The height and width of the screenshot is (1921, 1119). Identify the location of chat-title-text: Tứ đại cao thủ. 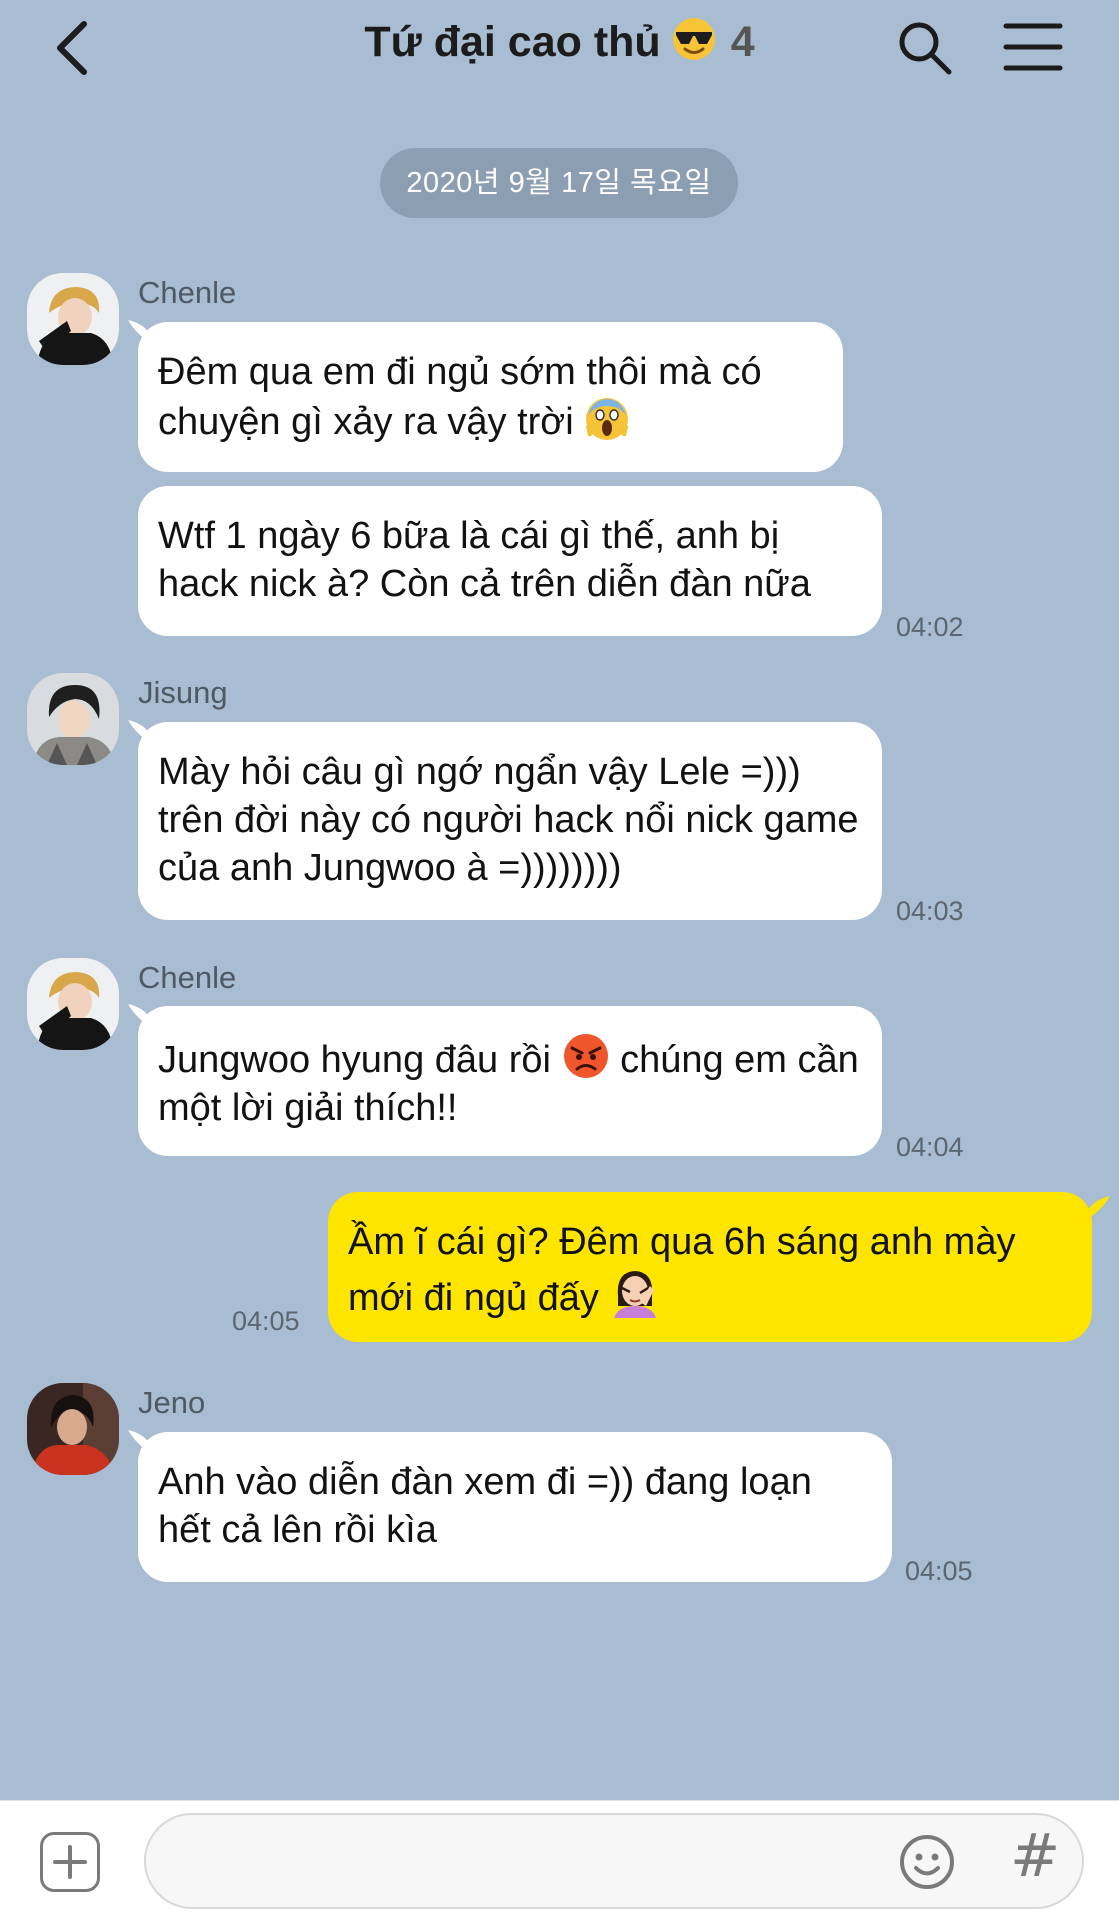
(512, 42).